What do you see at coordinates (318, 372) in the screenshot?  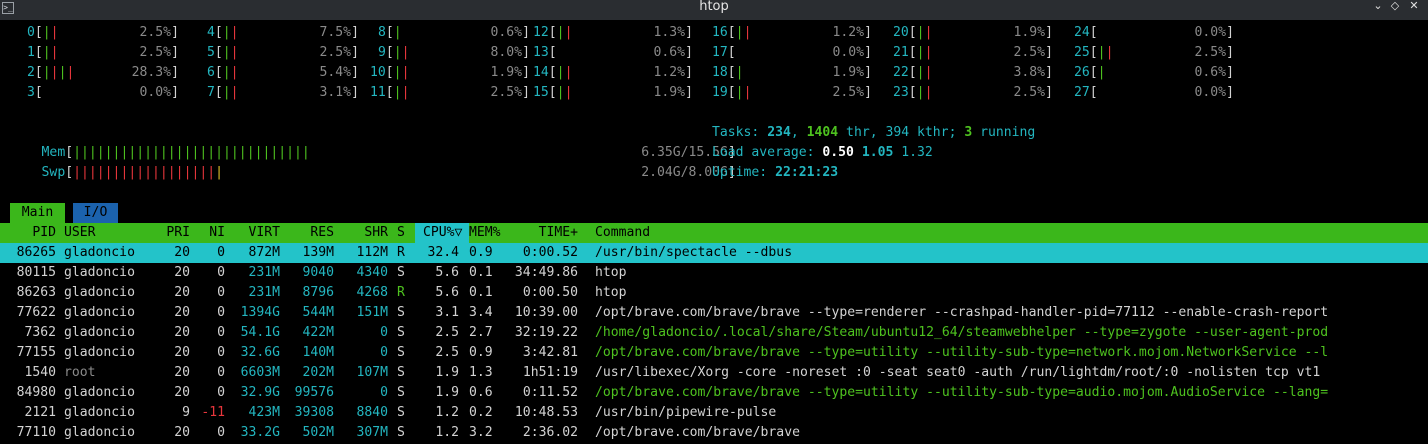 I see `res: 202M` at bounding box center [318, 372].